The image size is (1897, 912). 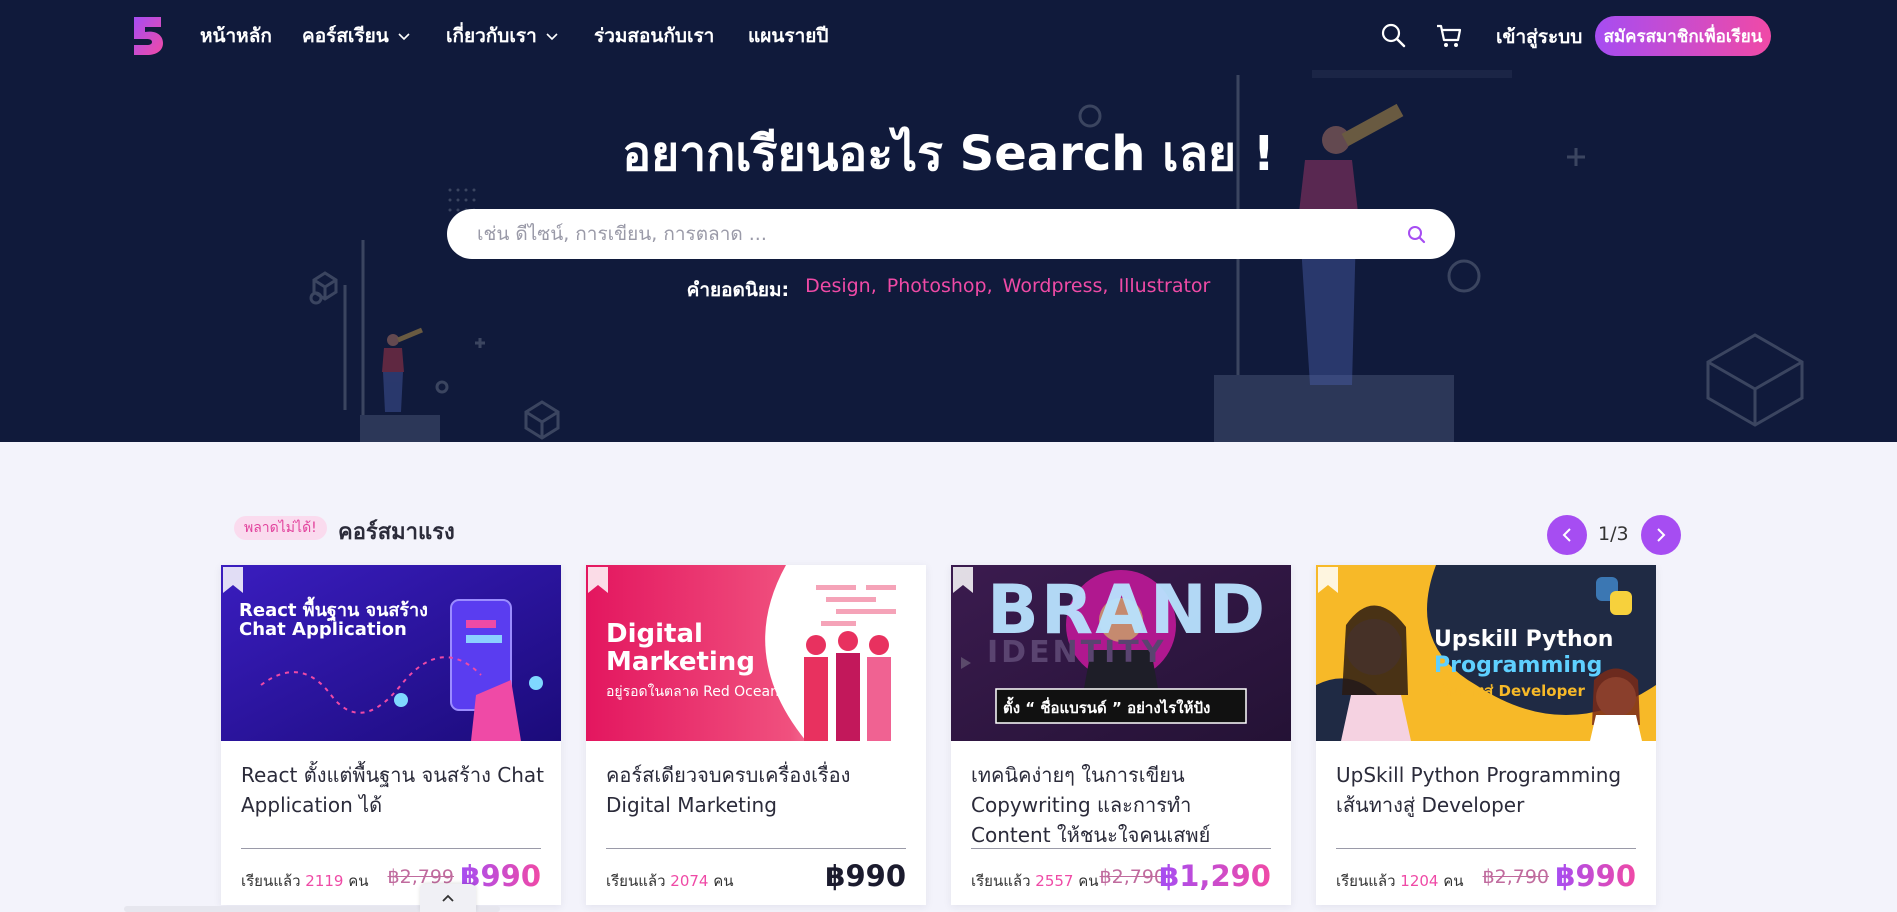 I want to click on students-number: 1204, so click(x=1419, y=881).